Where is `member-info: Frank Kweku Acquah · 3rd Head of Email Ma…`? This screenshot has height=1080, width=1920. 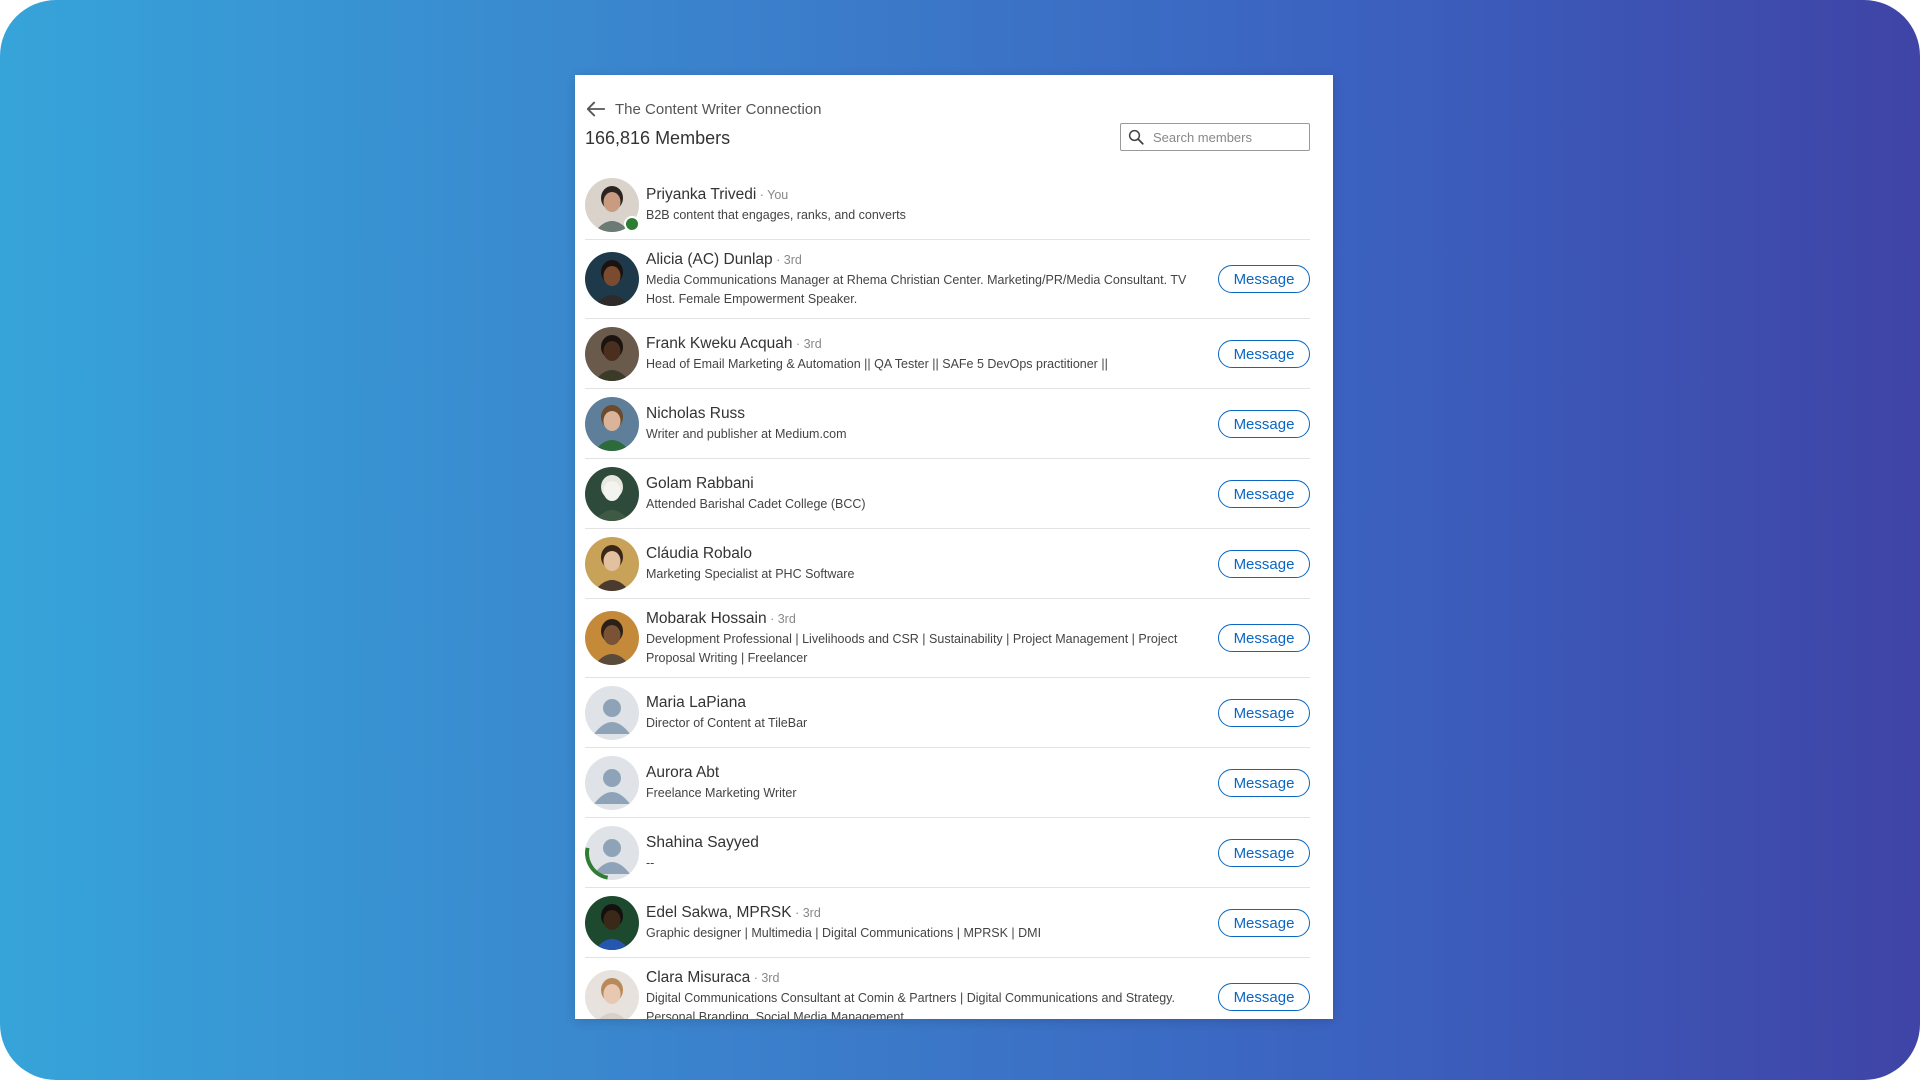
member-info: Frank Kweku Acquah · 3rd Head of Email Ma… is located at coordinates (923, 354).